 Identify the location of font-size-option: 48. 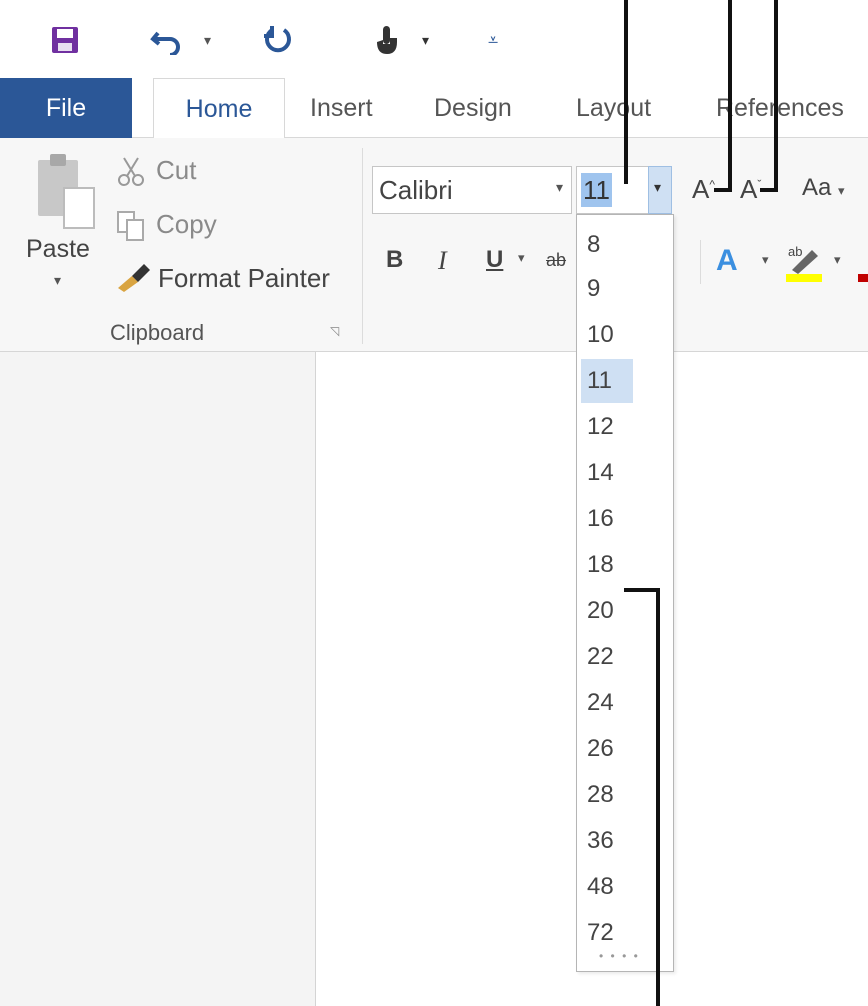
(607, 887).